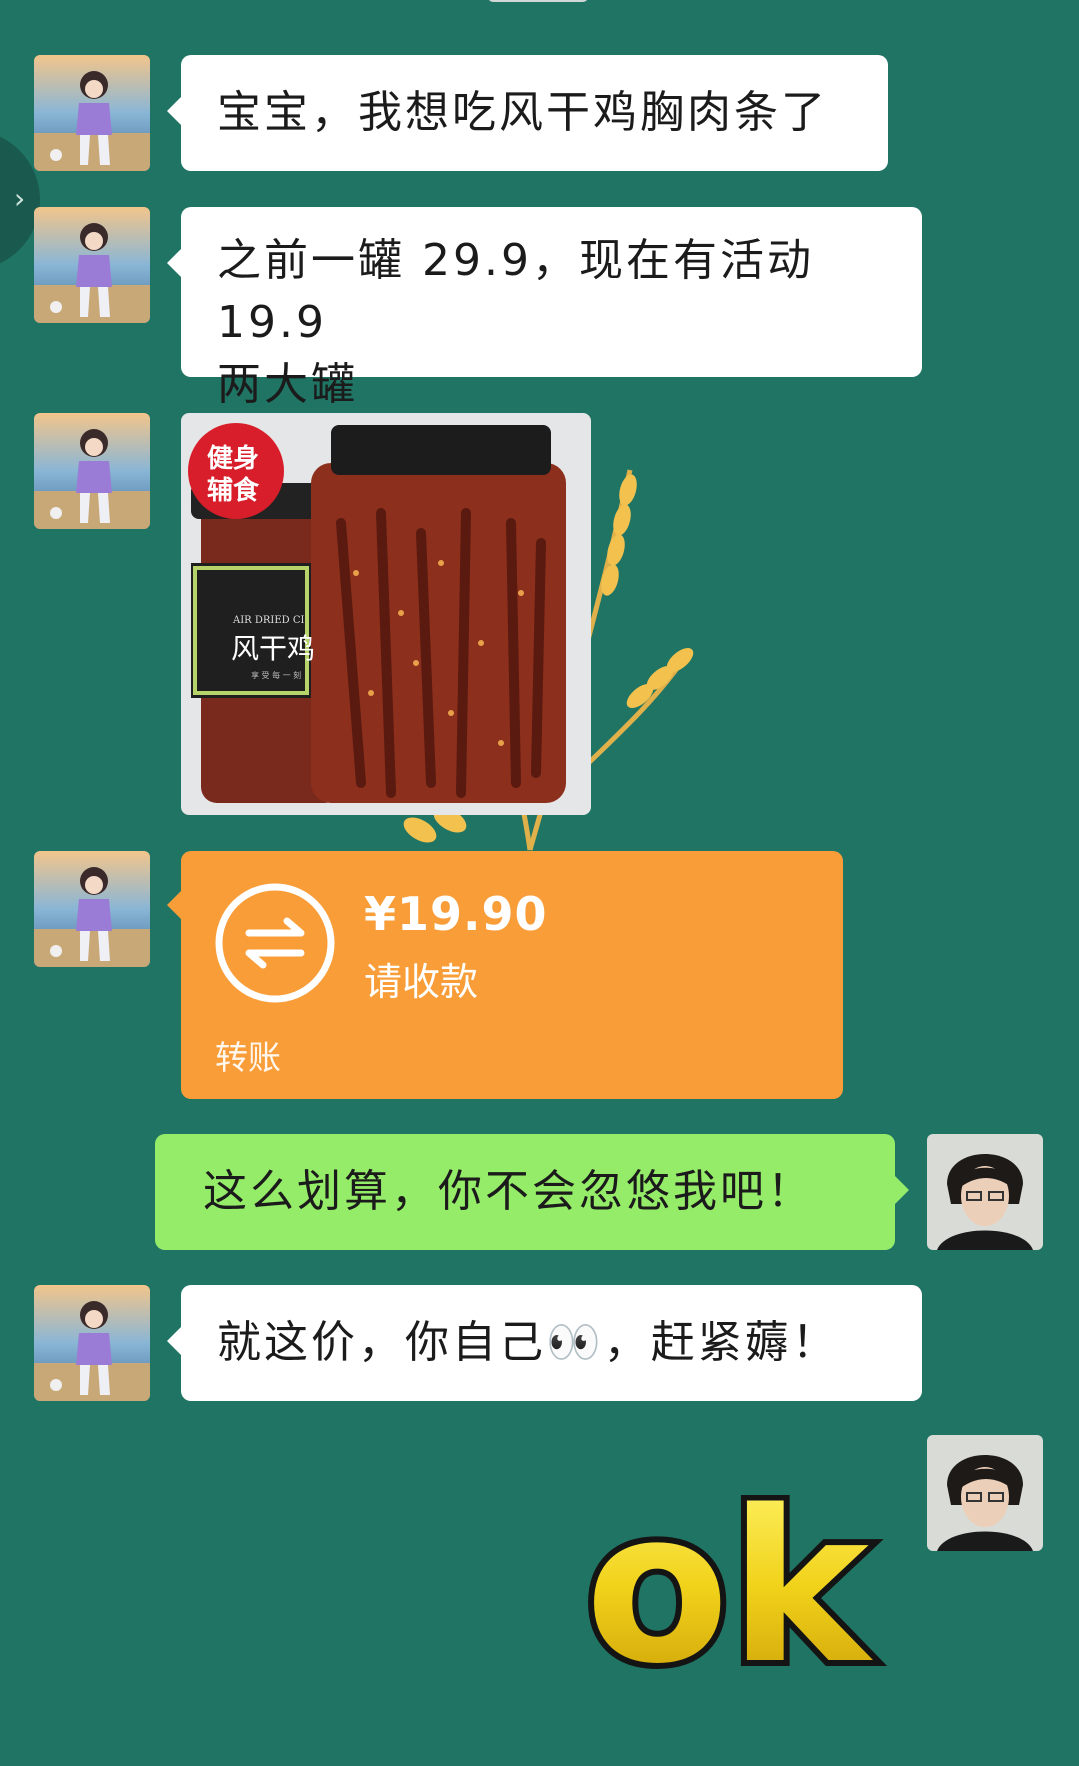 The width and height of the screenshot is (1079, 1766). I want to click on message-bubble: 宝宝，我想吃风干鸡胸肉条了, so click(527, 113).